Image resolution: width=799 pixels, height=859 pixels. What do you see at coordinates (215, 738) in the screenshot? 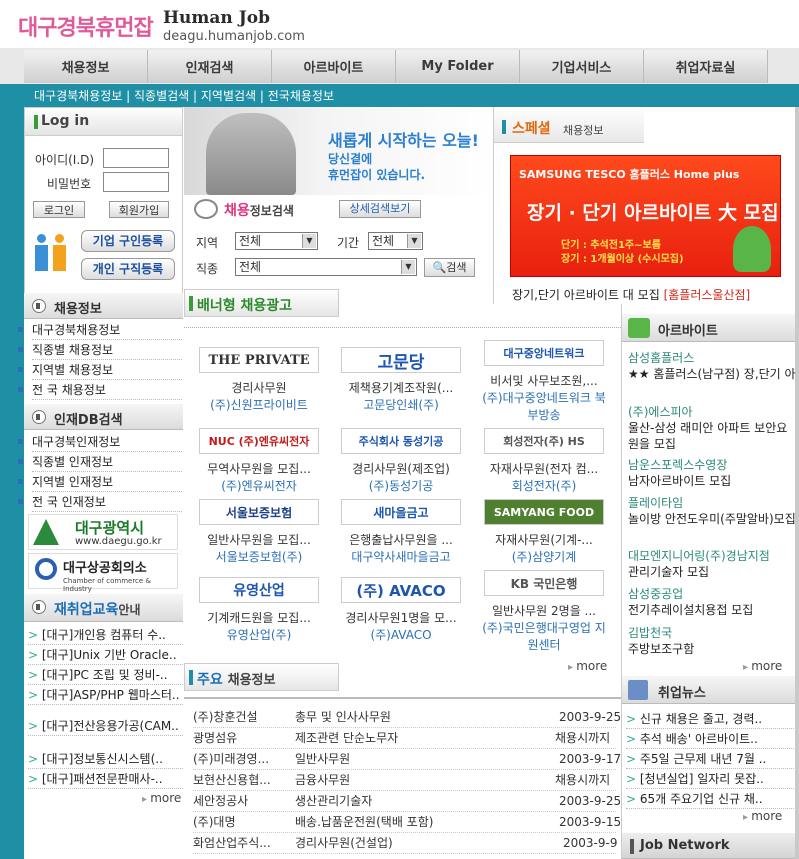
I see `job-company: 광명섬유` at bounding box center [215, 738].